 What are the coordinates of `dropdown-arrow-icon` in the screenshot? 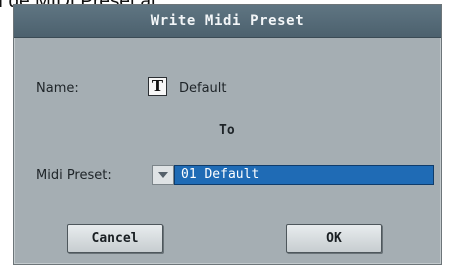 It's located at (163, 175).